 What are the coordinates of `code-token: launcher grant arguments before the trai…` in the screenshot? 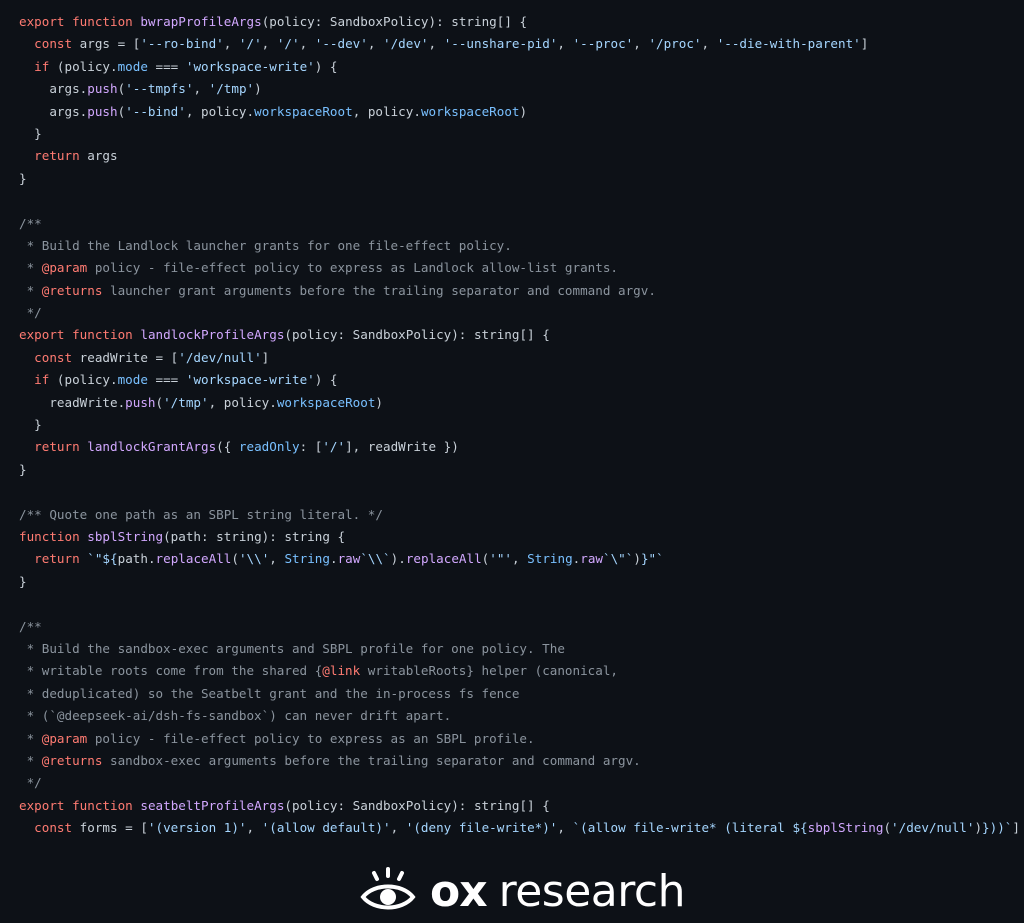 It's located at (379, 290).